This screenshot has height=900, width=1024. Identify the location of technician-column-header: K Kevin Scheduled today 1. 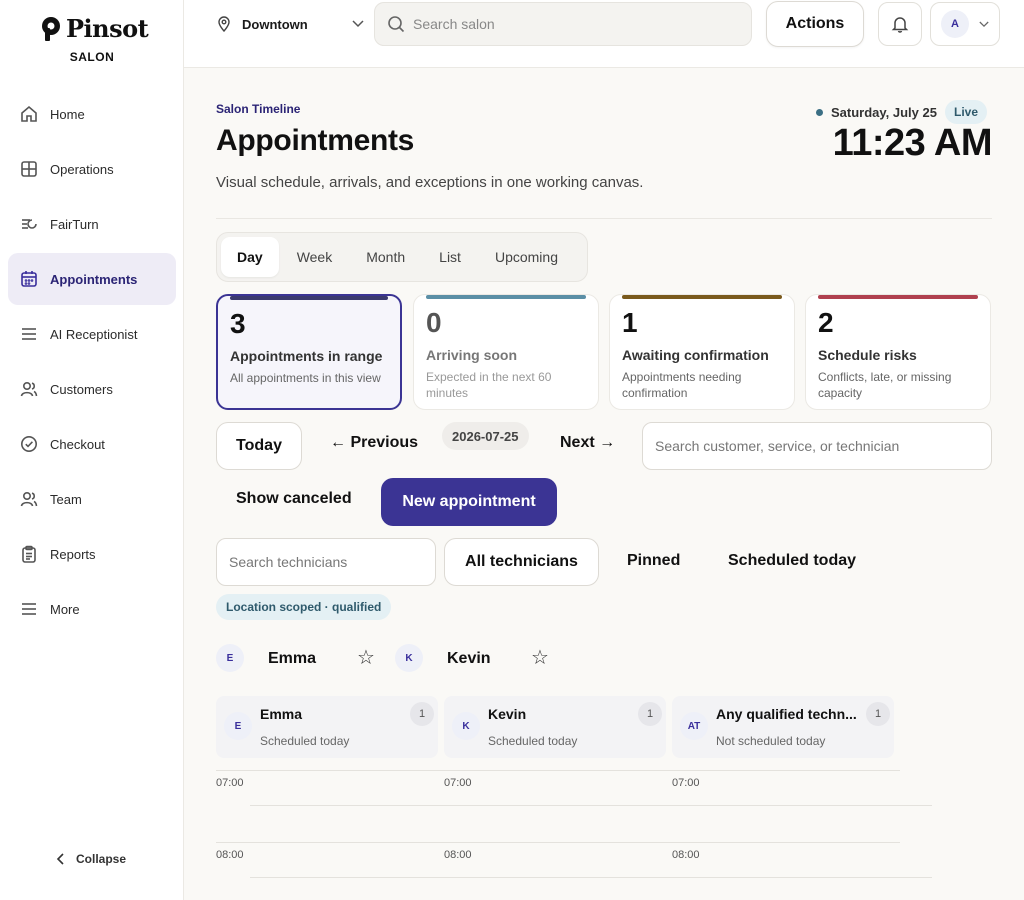
(555, 727).